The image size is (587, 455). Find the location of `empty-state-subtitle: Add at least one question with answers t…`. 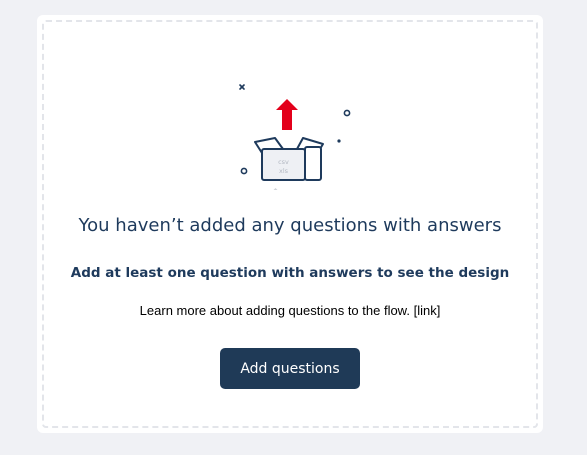

empty-state-subtitle: Add at least one question with answers t… is located at coordinates (290, 273).